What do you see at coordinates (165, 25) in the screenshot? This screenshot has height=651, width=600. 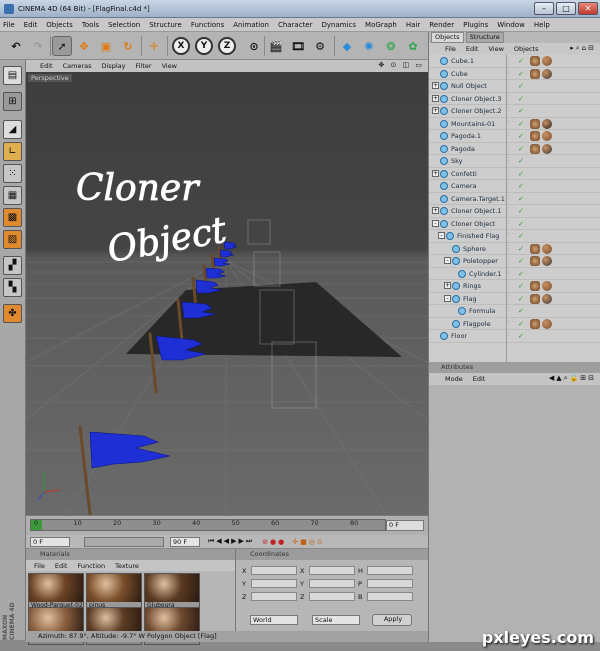 I see `menu-structure: Structure` at bounding box center [165, 25].